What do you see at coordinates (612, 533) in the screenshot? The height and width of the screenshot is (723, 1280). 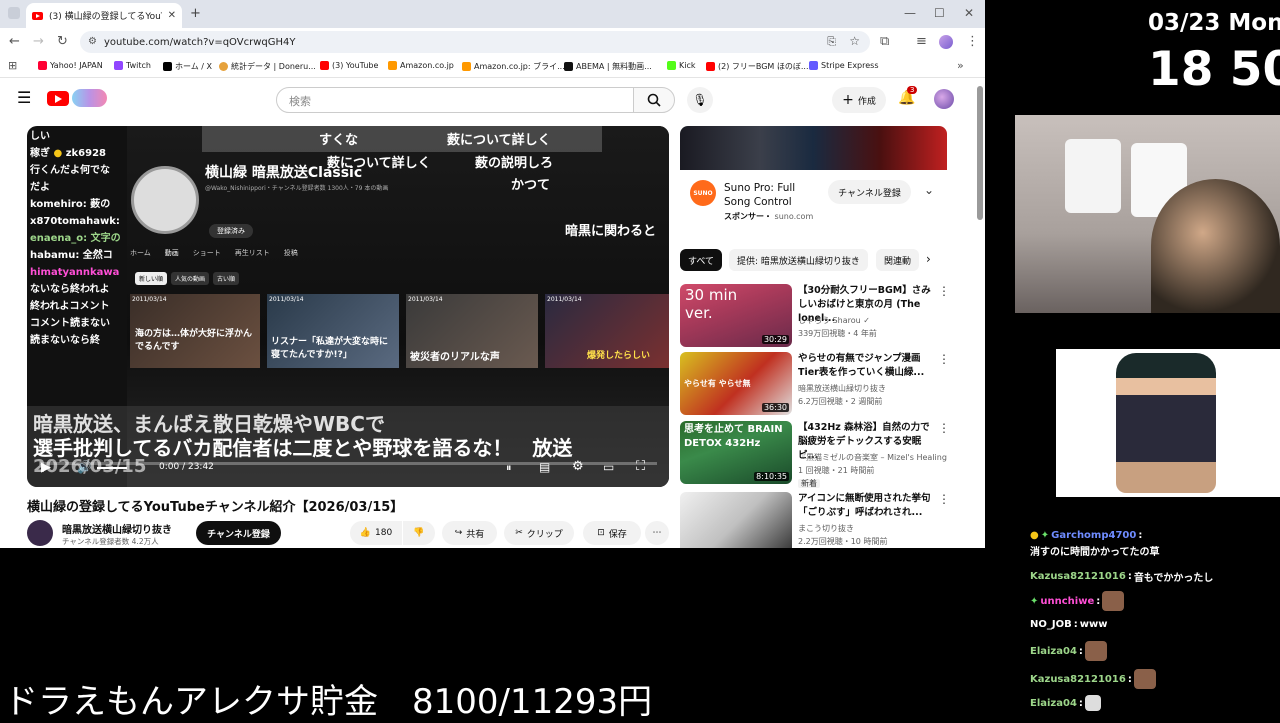 I see `save-button: ⊡ 保存` at bounding box center [612, 533].